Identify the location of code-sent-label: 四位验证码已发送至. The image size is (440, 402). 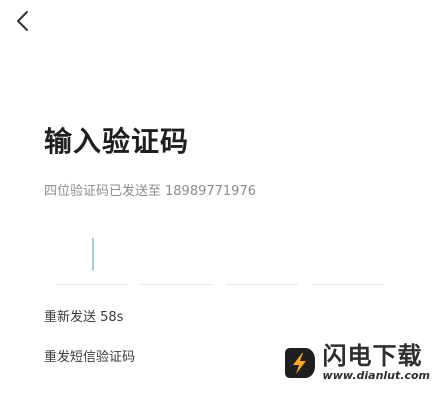
(103, 191).